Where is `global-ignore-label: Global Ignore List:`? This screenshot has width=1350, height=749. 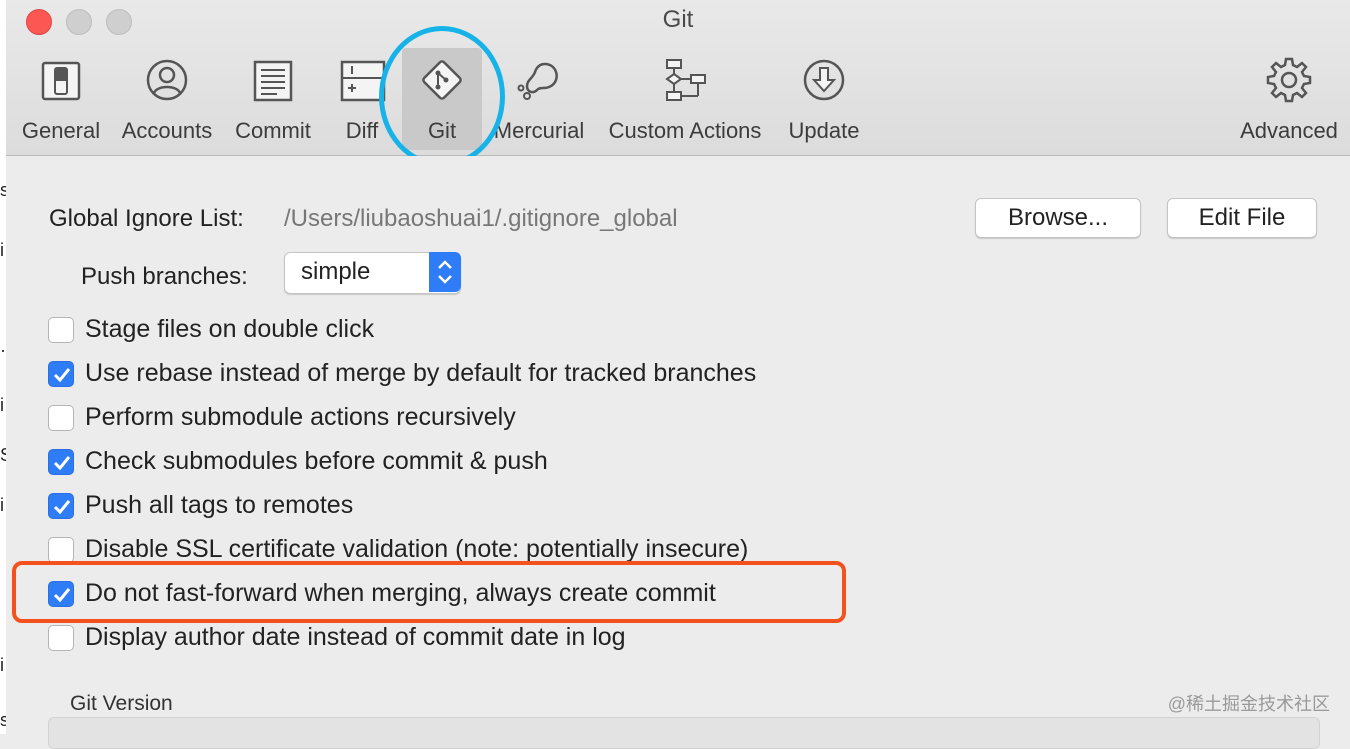
global-ignore-label: Global Ignore List: is located at coordinates (146, 218).